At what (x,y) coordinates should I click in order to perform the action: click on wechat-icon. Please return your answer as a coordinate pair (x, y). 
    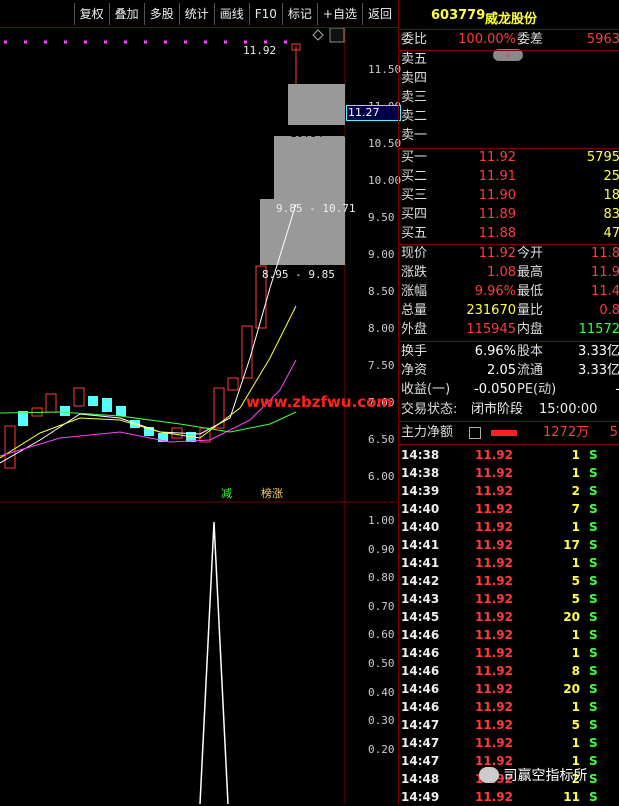
    Looking at the image, I should click on (489, 775).